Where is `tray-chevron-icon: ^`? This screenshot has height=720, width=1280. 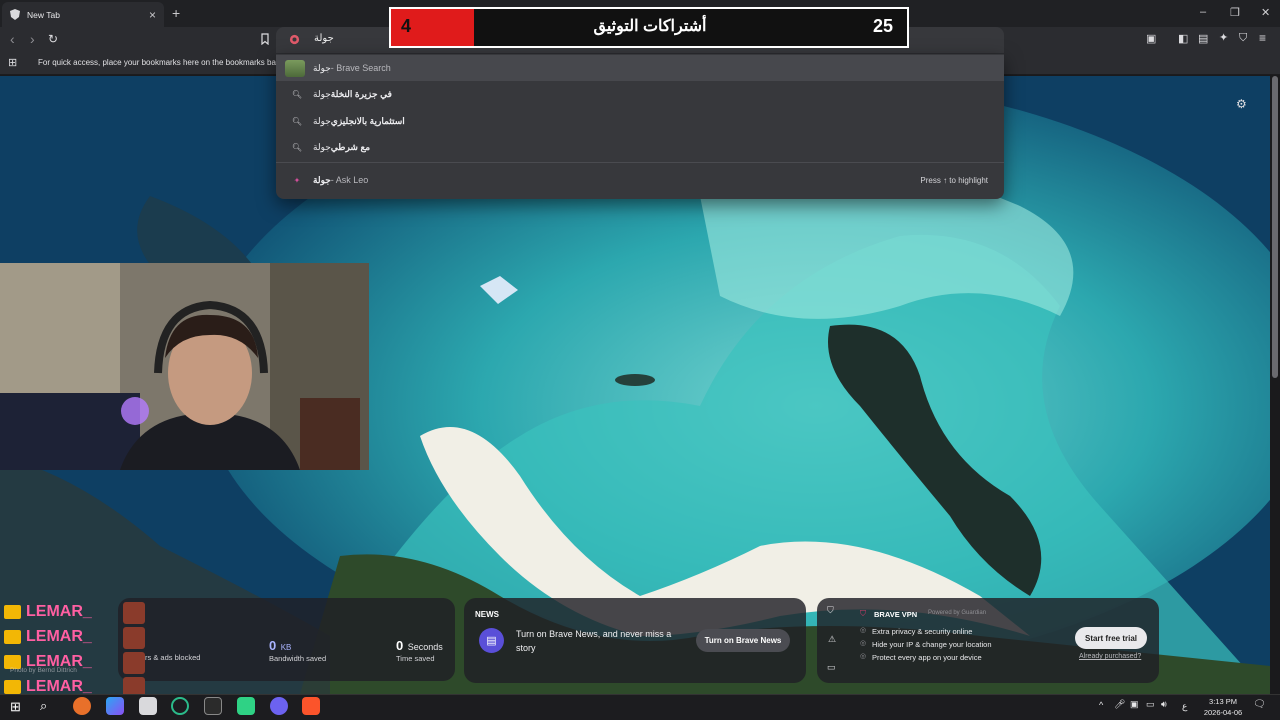
tray-chevron-icon: ^ is located at coordinates (1101, 705).